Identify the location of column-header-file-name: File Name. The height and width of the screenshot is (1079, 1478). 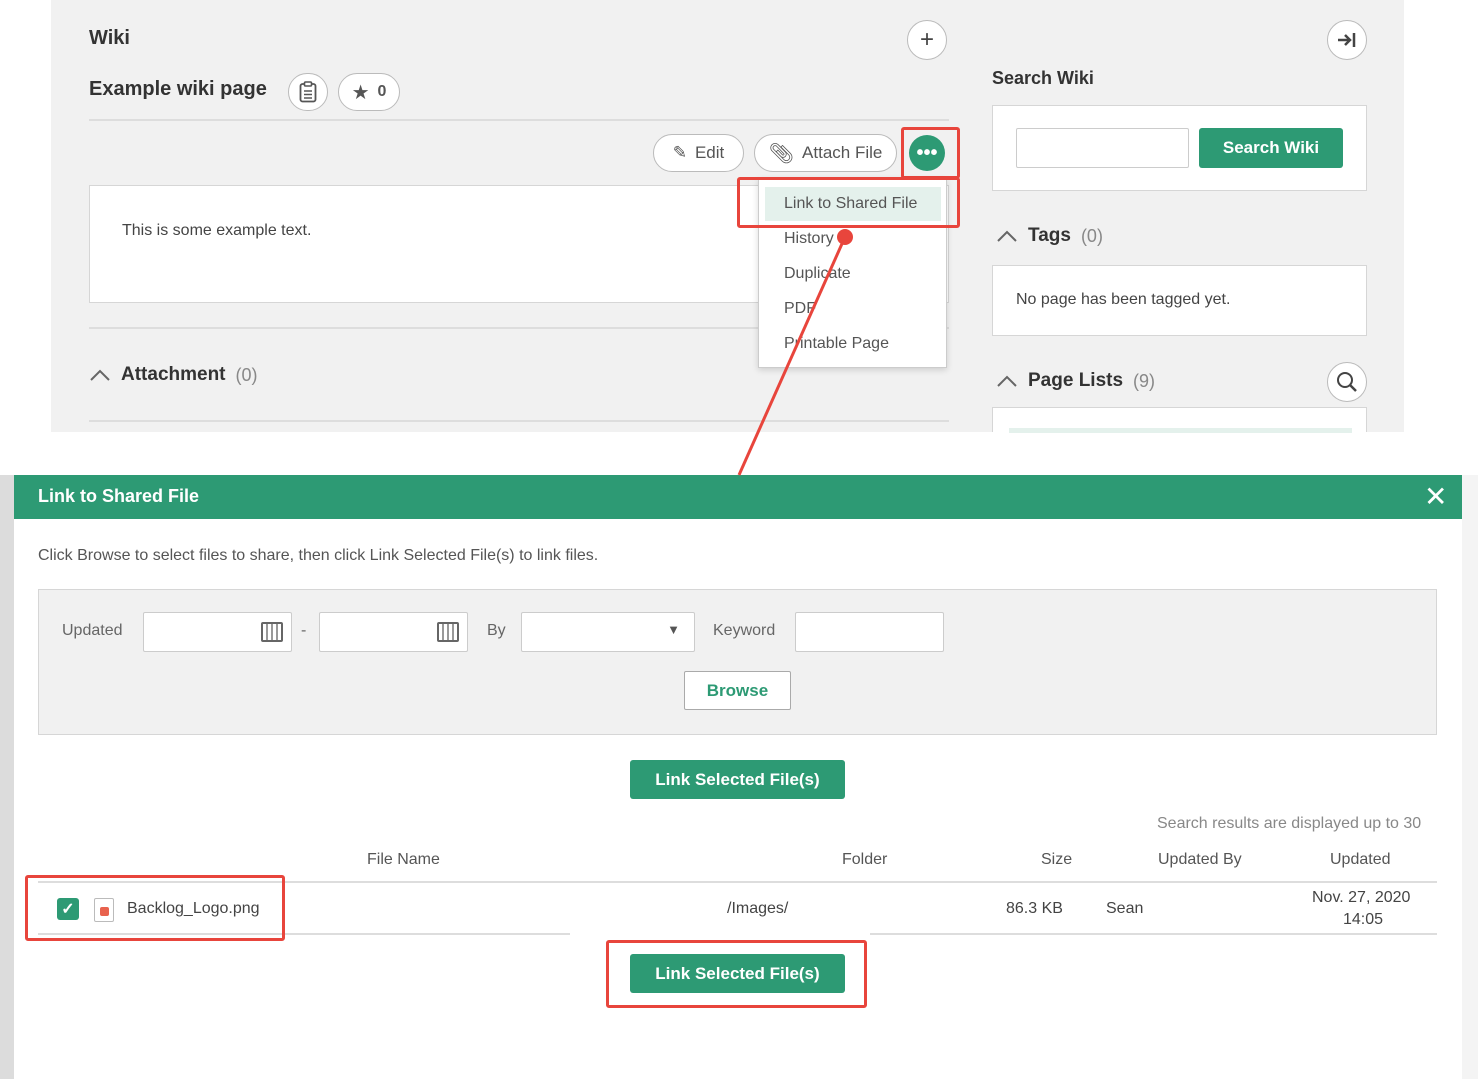
(403, 860).